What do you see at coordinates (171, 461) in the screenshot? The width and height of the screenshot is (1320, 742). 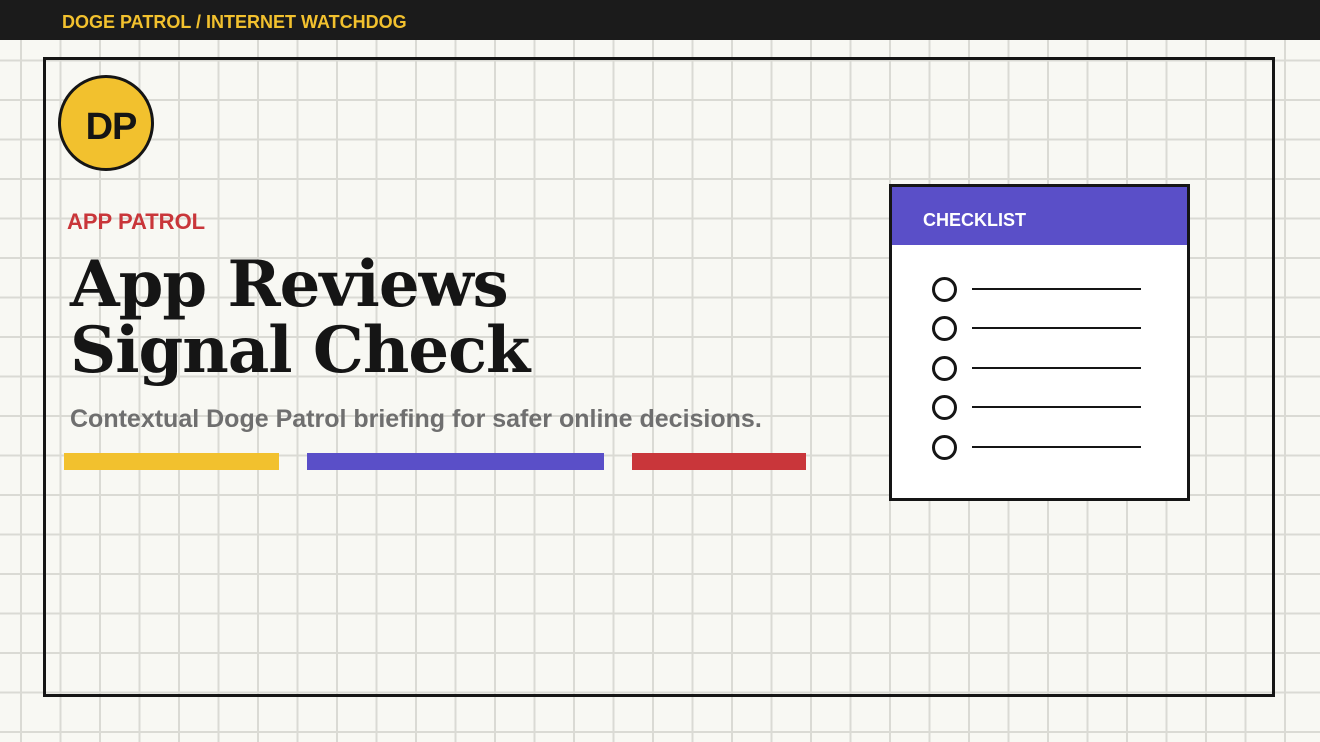 I see `accent-bar-yellow` at bounding box center [171, 461].